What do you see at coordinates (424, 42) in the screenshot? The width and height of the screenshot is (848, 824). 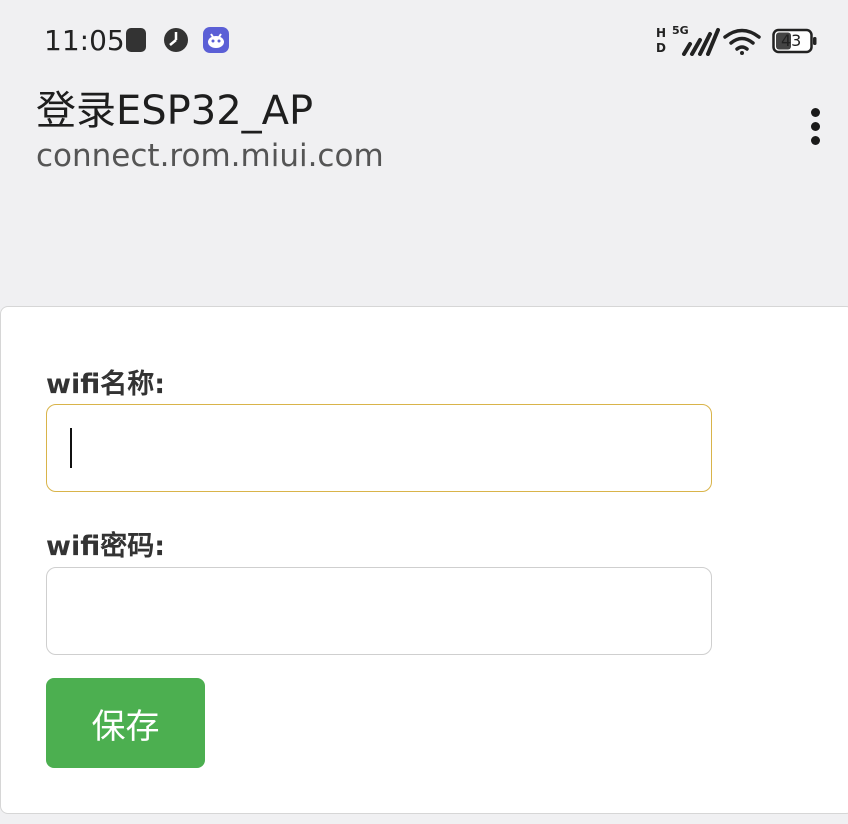 I see `status-bar: 11:05 H D 5G 43` at bounding box center [424, 42].